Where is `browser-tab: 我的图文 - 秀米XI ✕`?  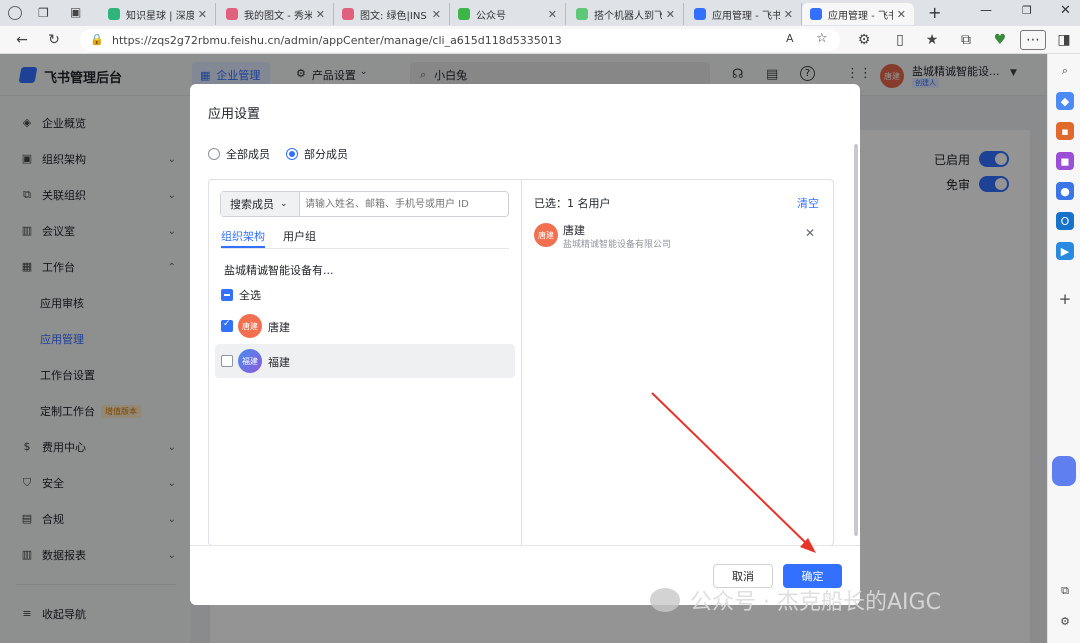 browser-tab: 我的图文 - 秀米XI ✕ is located at coordinates (276, 14).